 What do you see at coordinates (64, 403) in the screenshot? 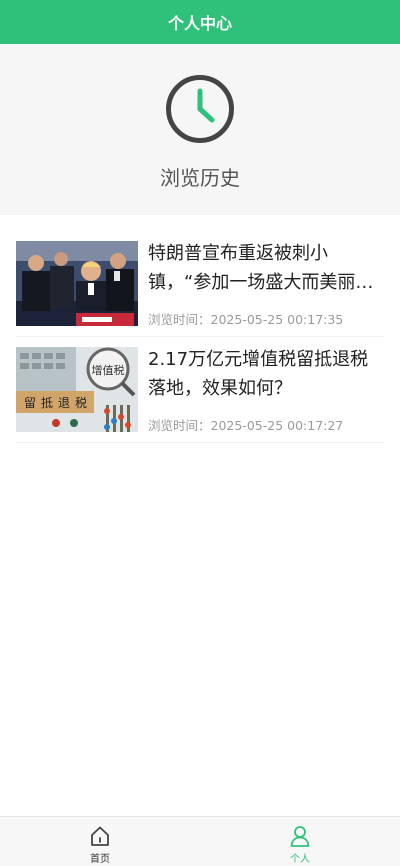
I see `thumb-text: 退` at bounding box center [64, 403].